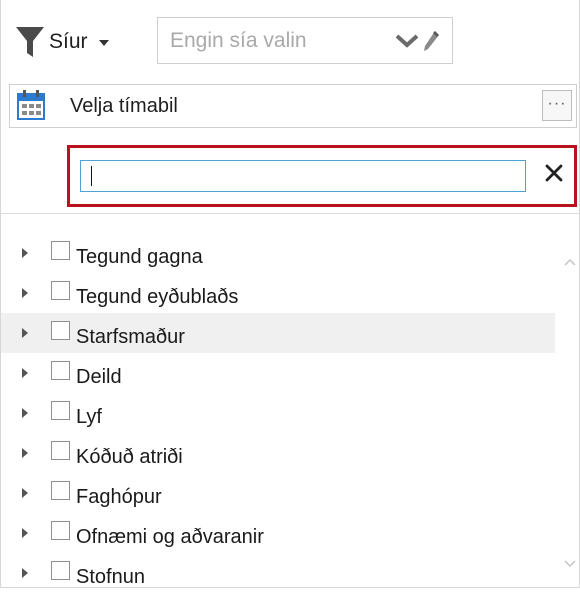 The width and height of the screenshot is (580, 593). I want to click on text-cursor, so click(91, 176).